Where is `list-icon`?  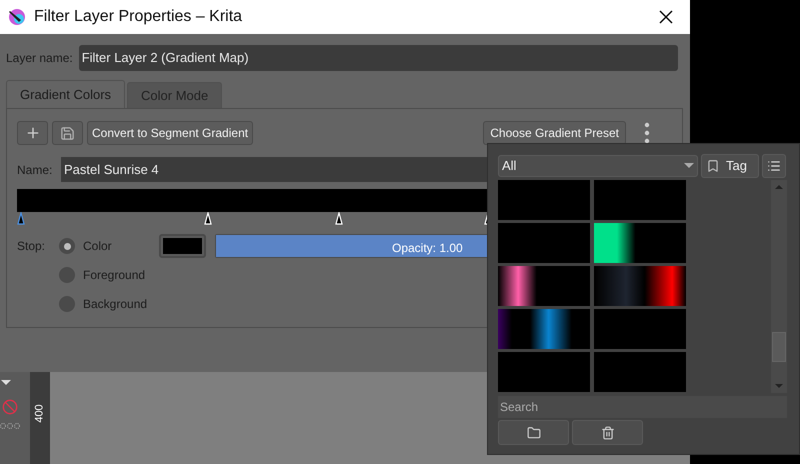 list-icon is located at coordinates (774, 166).